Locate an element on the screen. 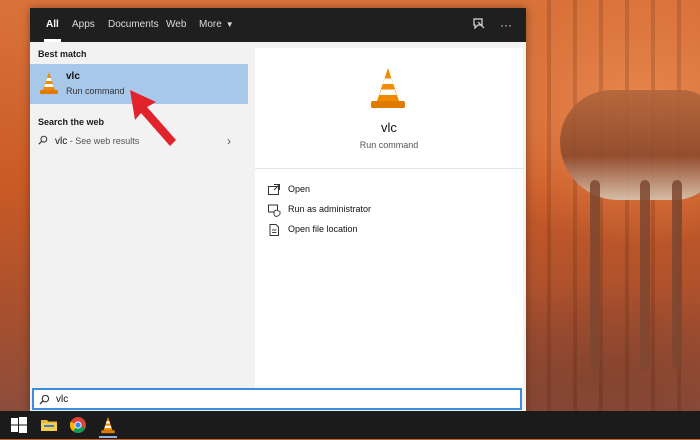 This screenshot has width=700, height=440. tab-label: Web is located at coordinates (176, 24).